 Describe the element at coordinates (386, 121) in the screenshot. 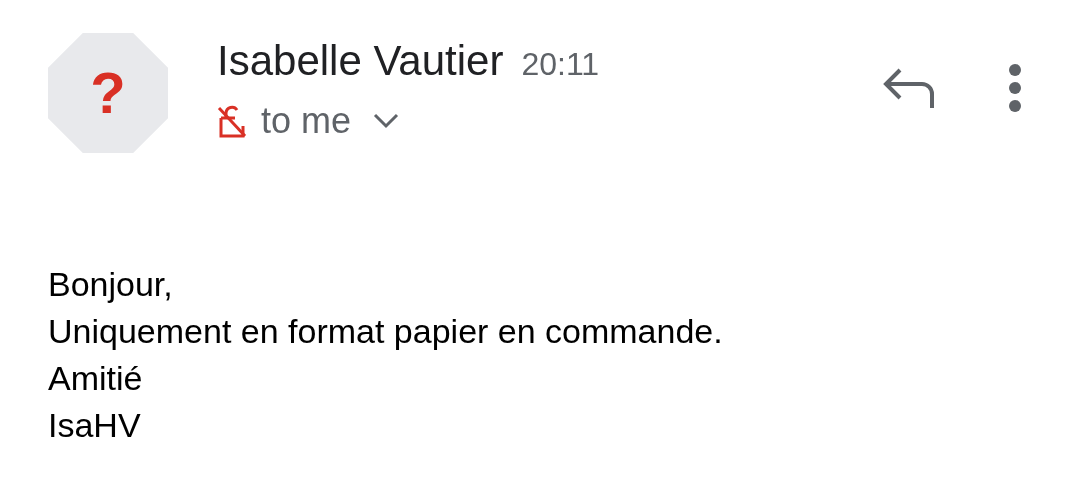

I see `details-toggle` at that location.